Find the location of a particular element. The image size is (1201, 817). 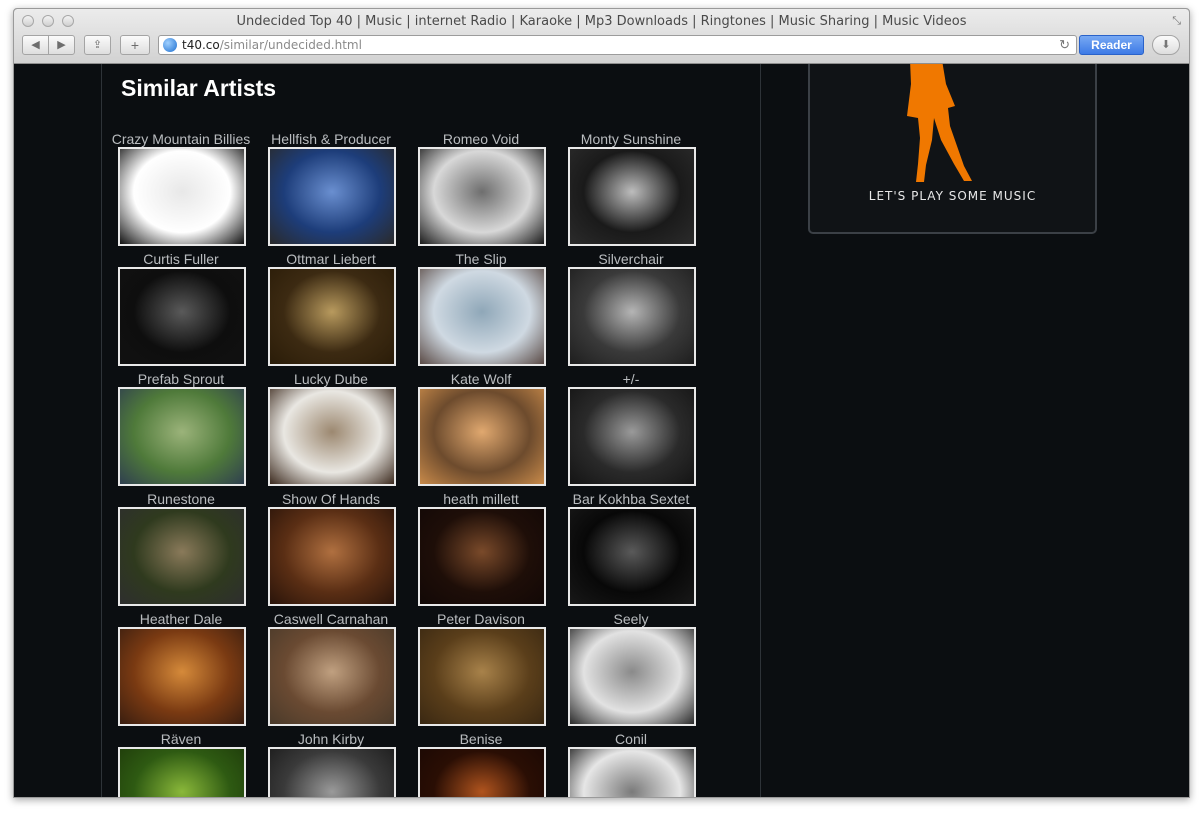

artist-tile: heath millett is located at coordinates (481, 550).